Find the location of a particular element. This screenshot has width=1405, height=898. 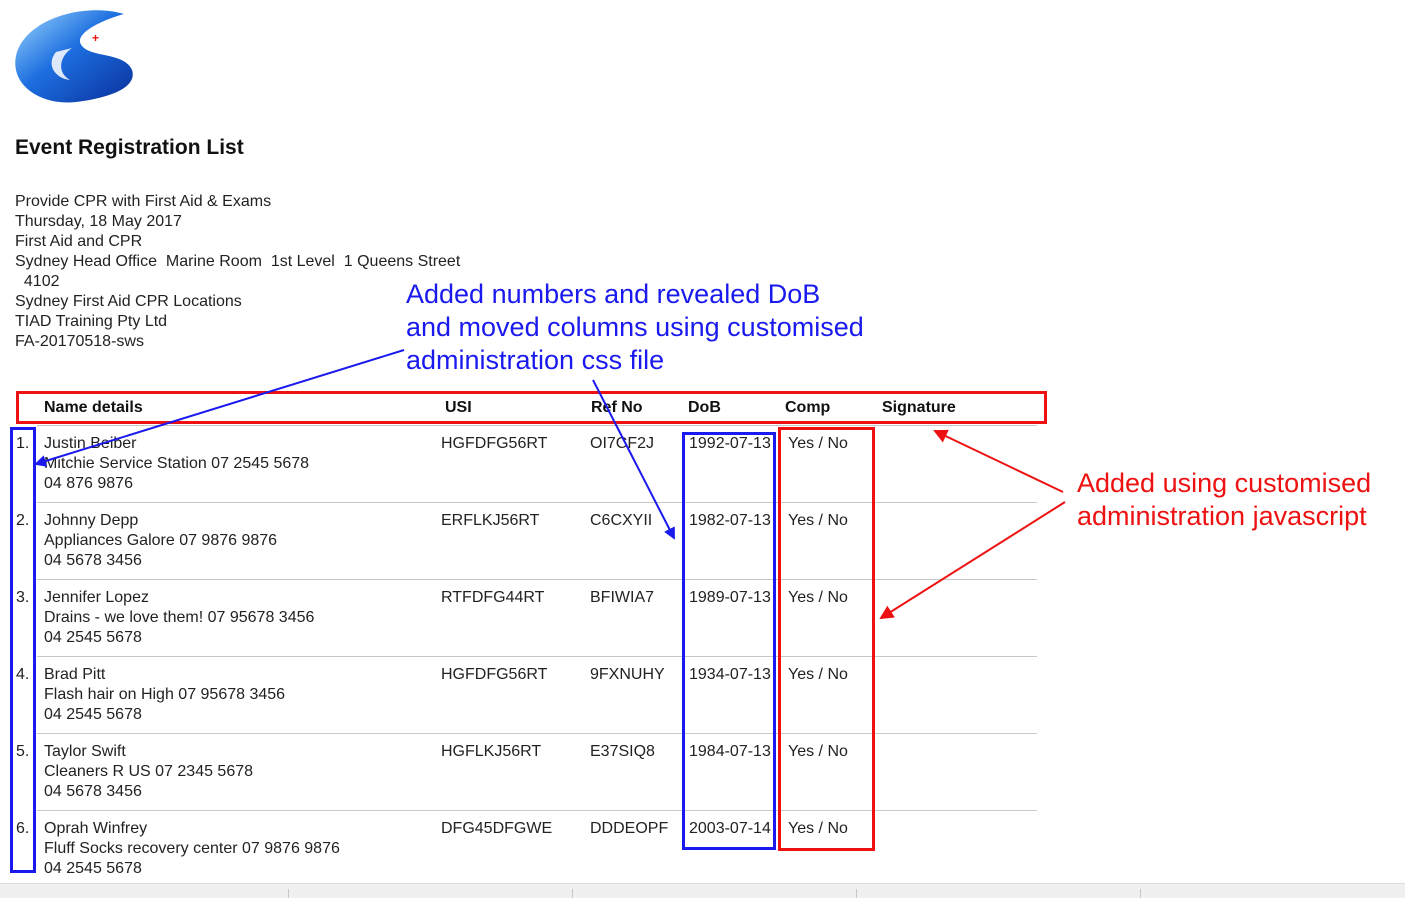

header-highlight-box is located at coordinates (531, 407).